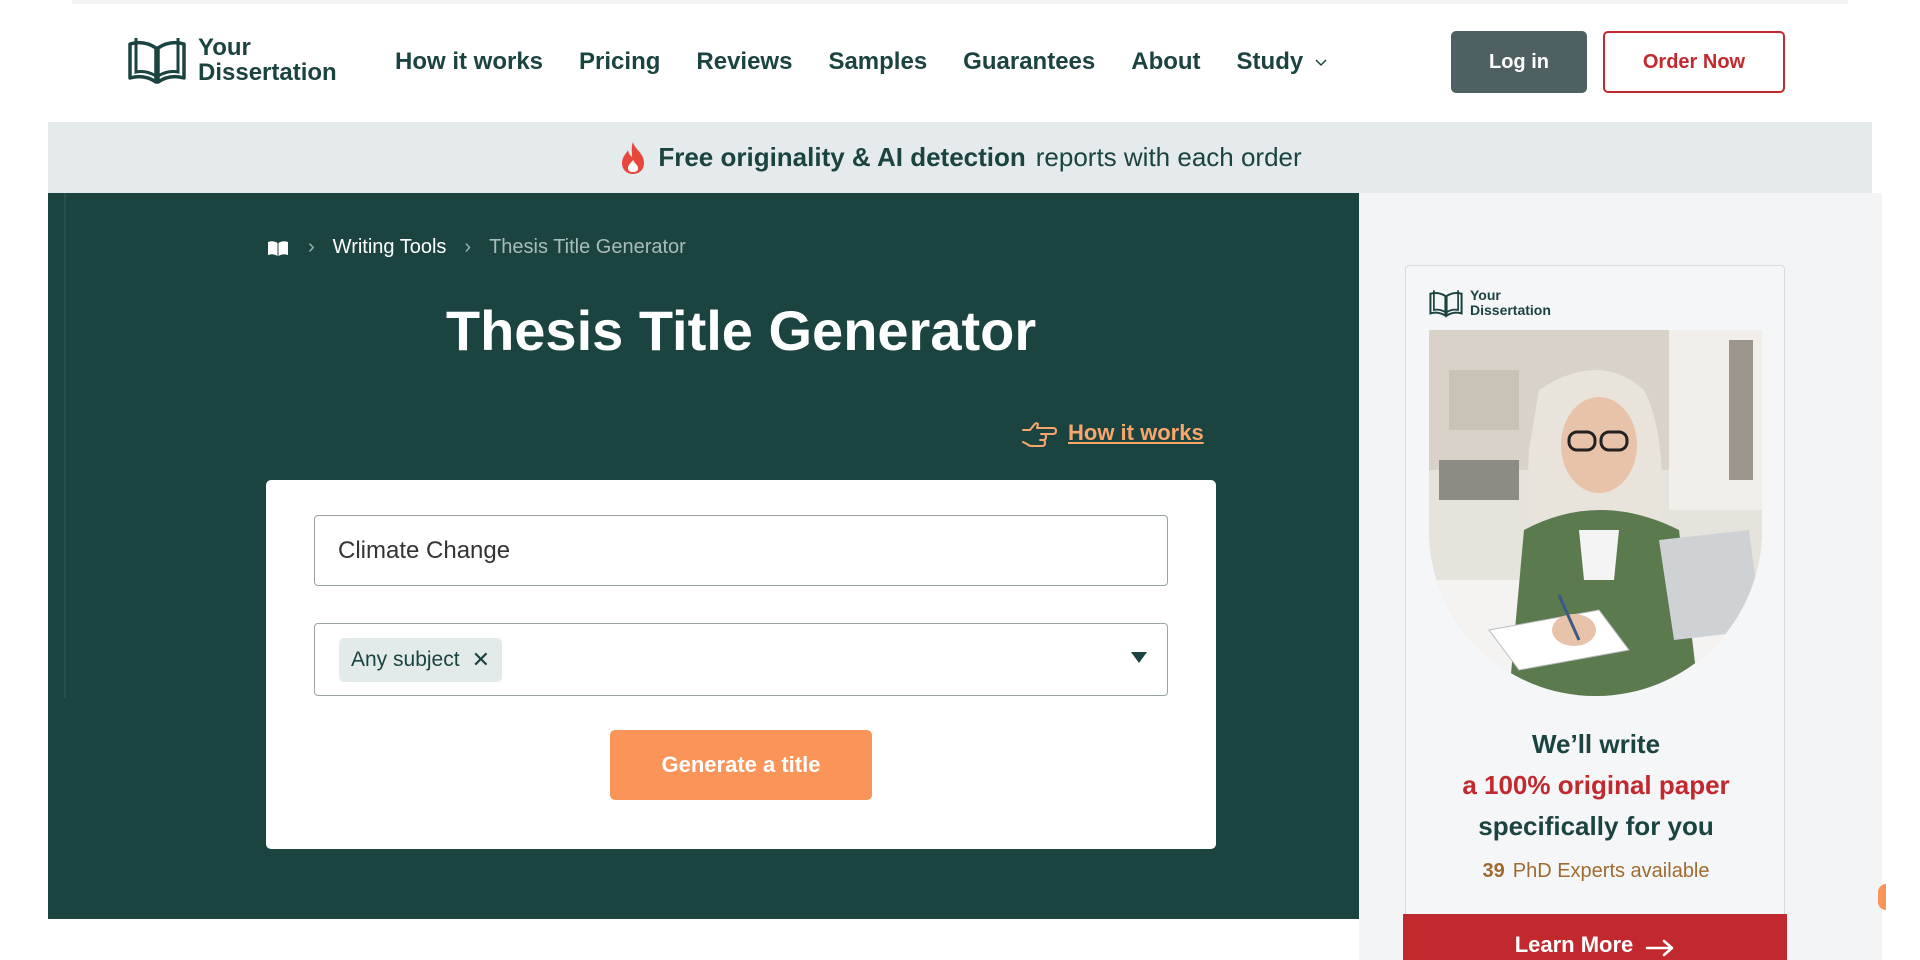 The height and width of the screenshot is (960, 1920). What do you see at coordinates (1574, 944) in the screenshot?
I see `learn-more-label: Learn More` at bounding box center [1574, 944].